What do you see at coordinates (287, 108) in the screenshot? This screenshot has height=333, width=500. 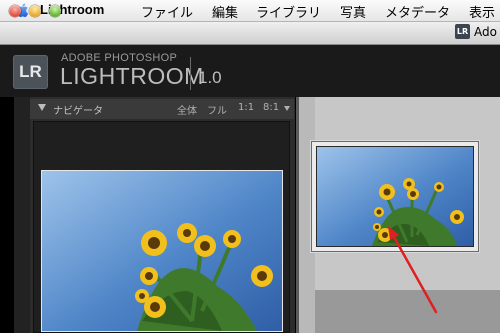 I see `zoom-dropdown-icon` at bounding box center [287, 108].